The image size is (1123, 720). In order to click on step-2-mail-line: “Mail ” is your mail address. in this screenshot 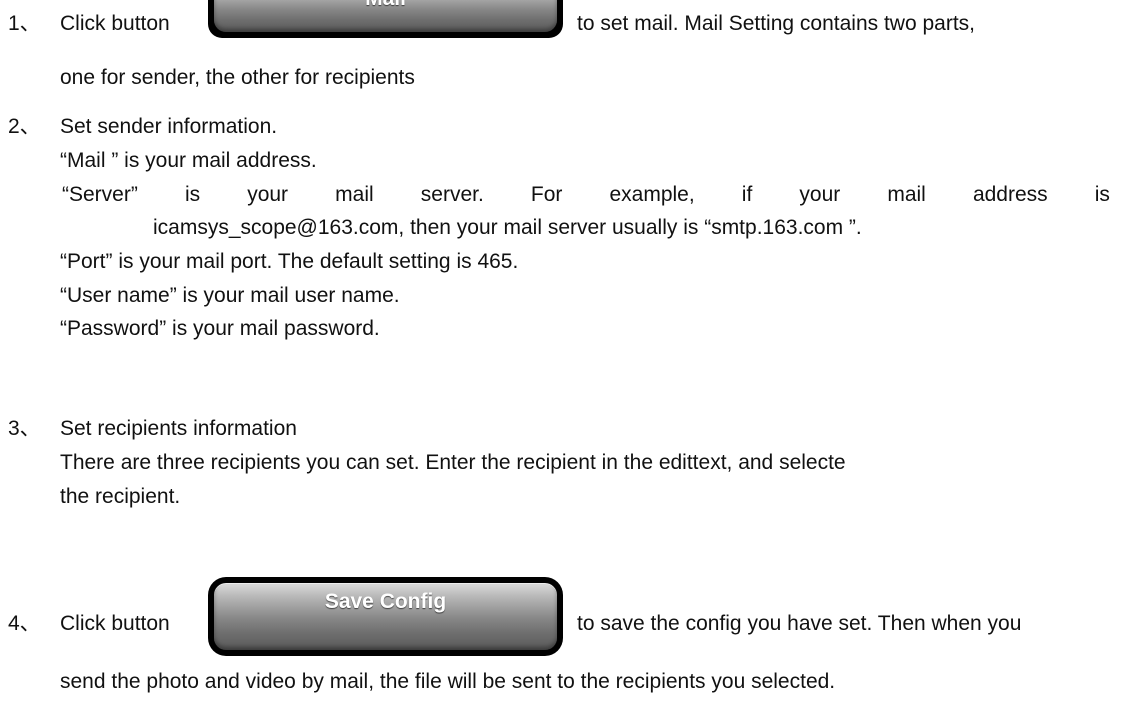, I will do `click(188, 160)`.